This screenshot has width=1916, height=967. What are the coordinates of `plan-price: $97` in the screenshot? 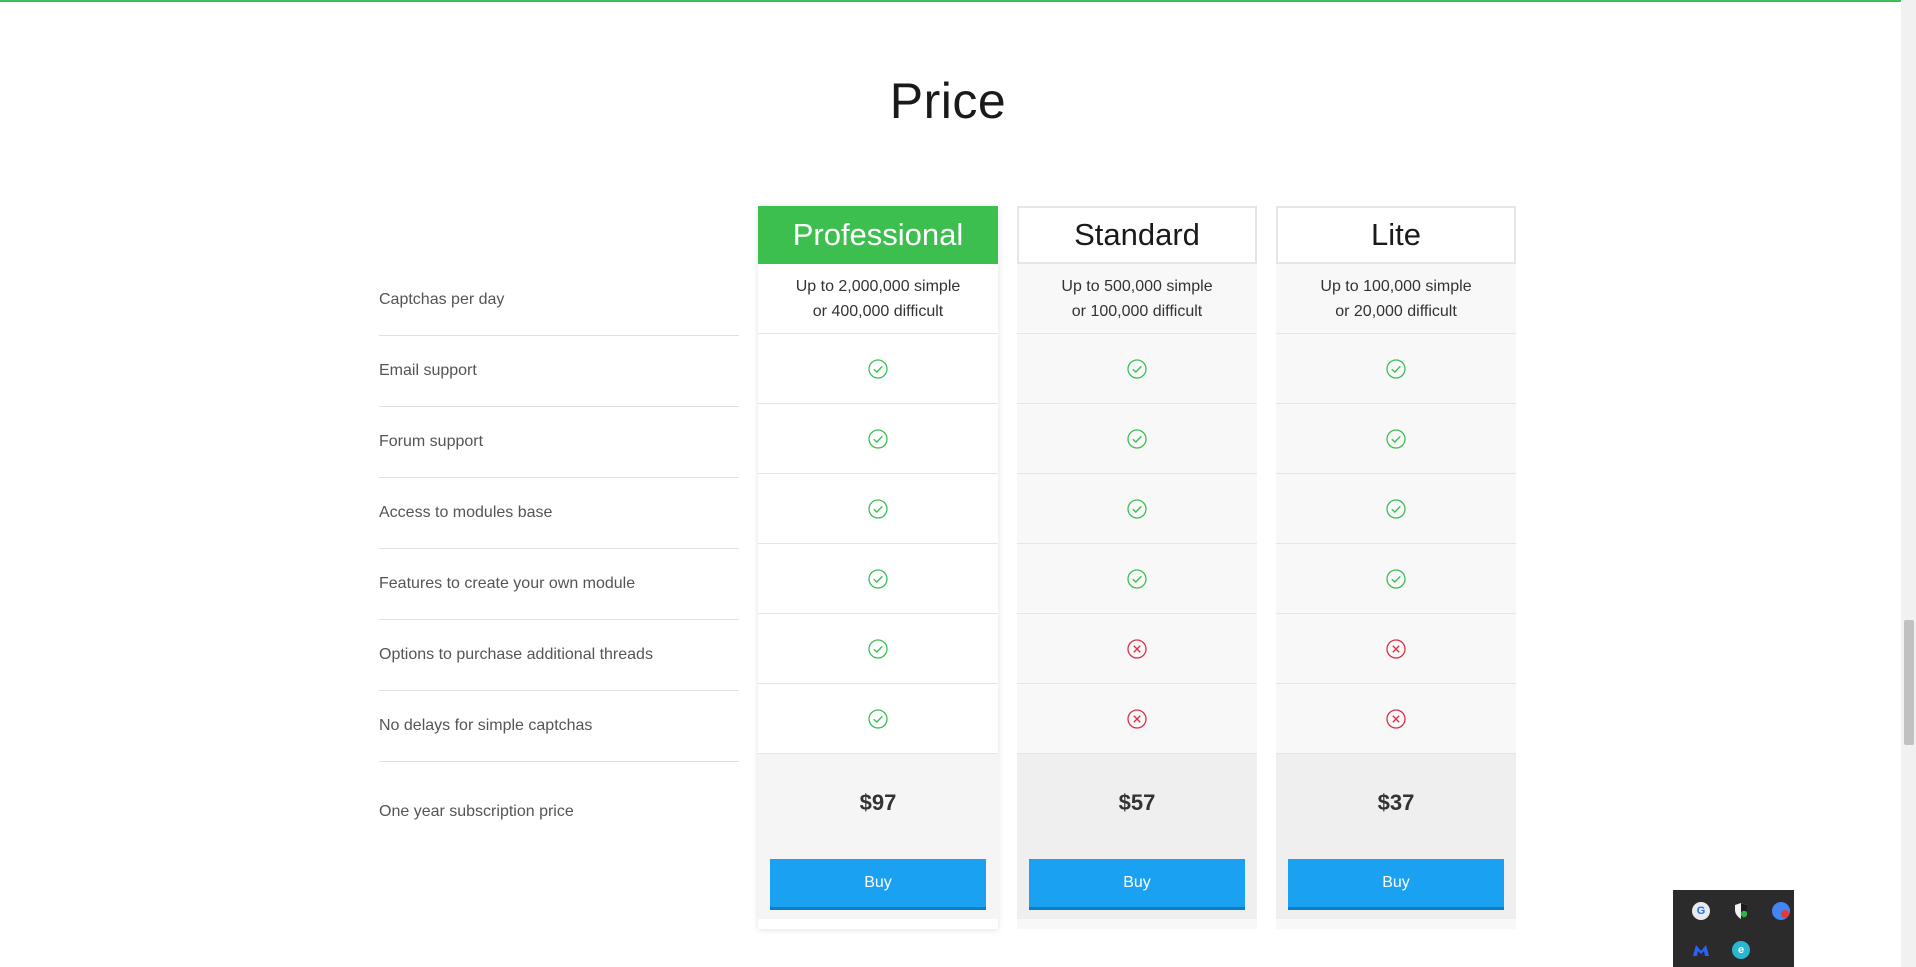 It's located at (878, 802).